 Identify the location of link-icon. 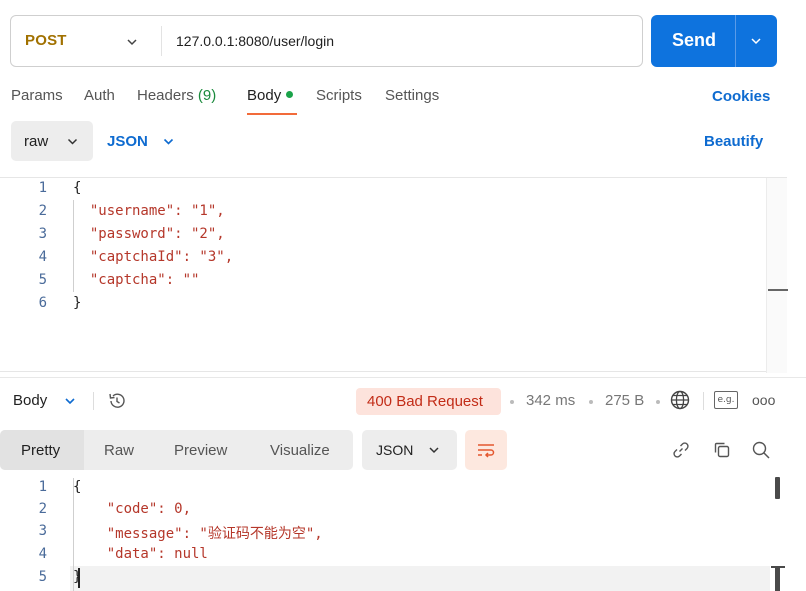
(681, 450).